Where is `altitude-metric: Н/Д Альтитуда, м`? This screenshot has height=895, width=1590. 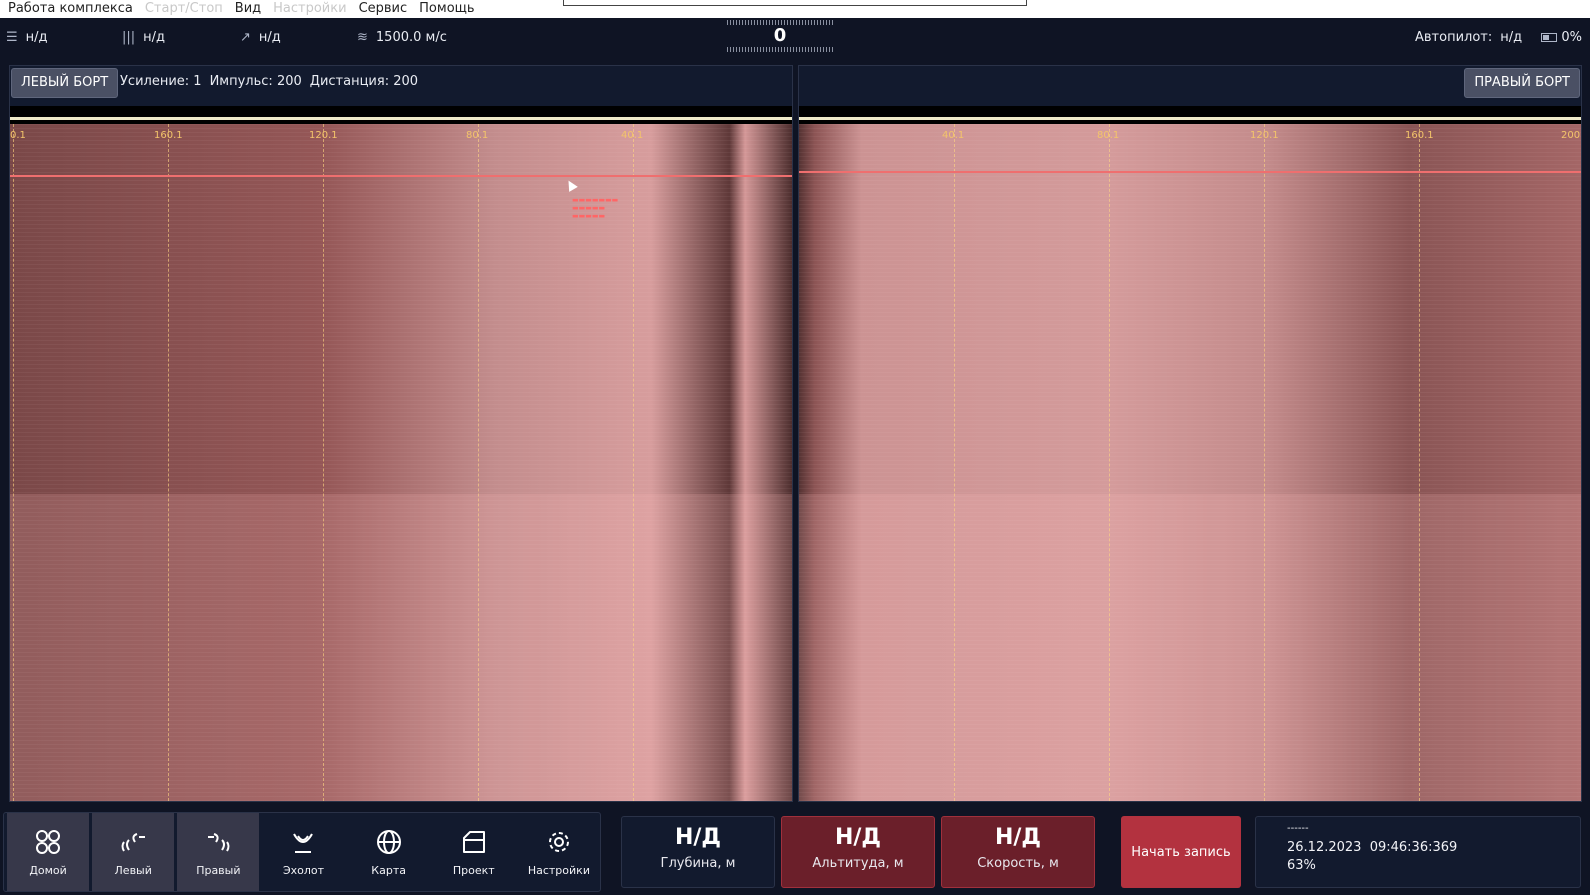 altitude-metric: Н/Д Альтитуда, м is located at coordinates (858, 852).